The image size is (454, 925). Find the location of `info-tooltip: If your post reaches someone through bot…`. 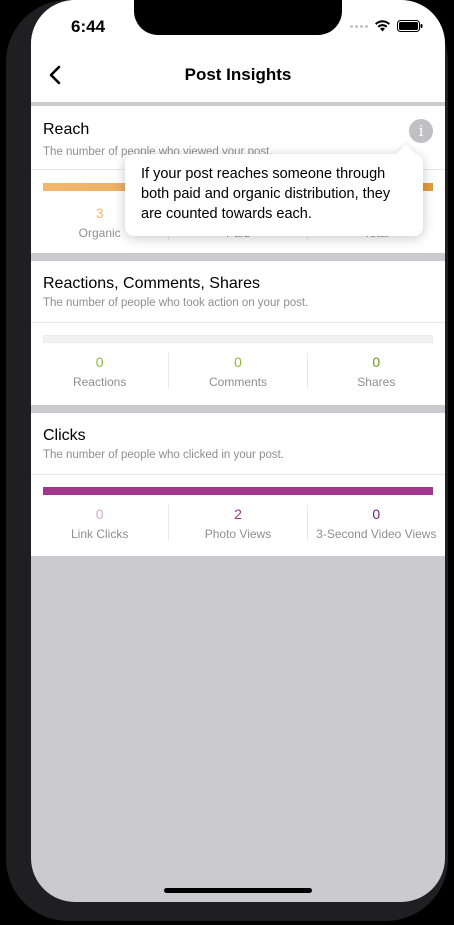

info-tooltip: If your post reaches someone through bot… is located at coordinates (274, 190).